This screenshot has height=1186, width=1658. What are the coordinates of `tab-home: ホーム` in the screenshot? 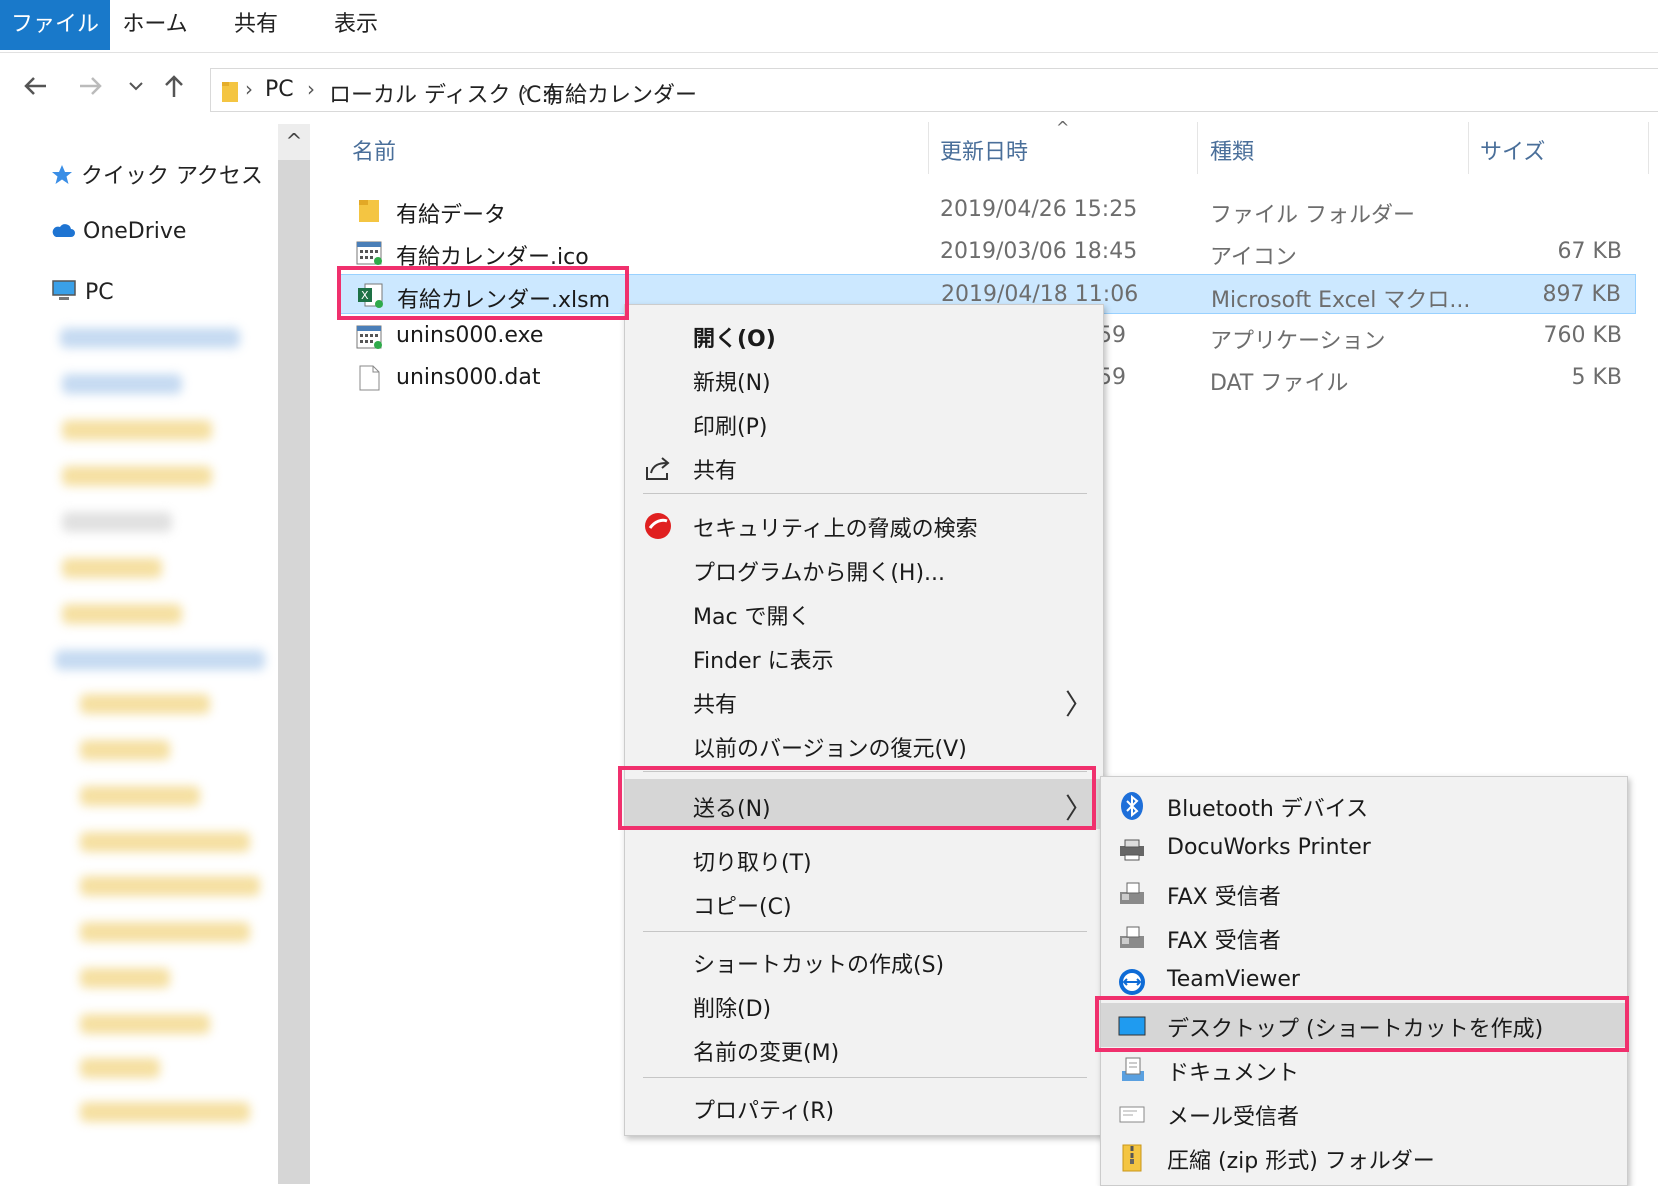 It's located at (155, 25).